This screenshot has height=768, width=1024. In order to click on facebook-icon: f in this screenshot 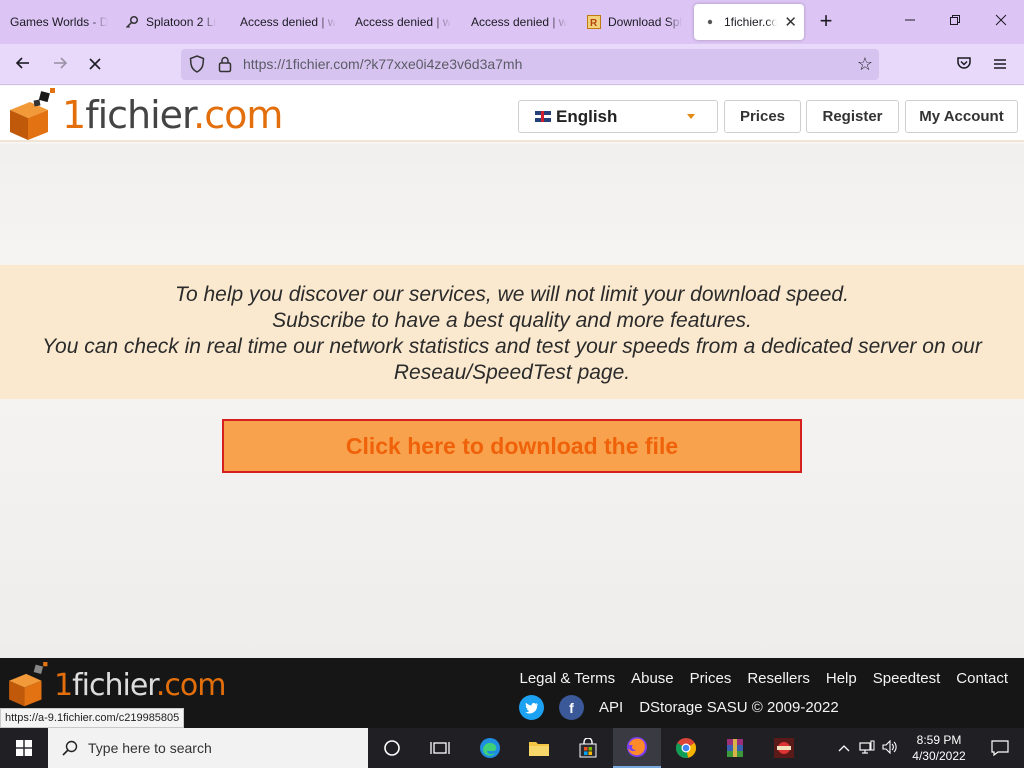, I will do `click(571, 707)`.